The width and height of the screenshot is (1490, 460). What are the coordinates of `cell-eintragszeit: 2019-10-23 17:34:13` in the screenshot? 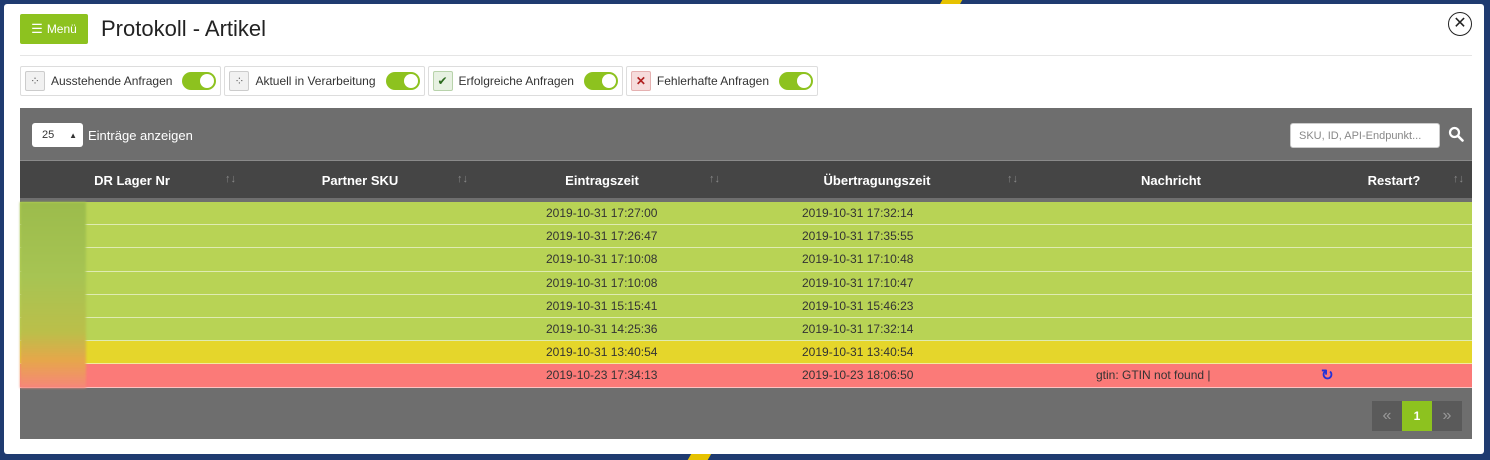 It's located at (602, 375).